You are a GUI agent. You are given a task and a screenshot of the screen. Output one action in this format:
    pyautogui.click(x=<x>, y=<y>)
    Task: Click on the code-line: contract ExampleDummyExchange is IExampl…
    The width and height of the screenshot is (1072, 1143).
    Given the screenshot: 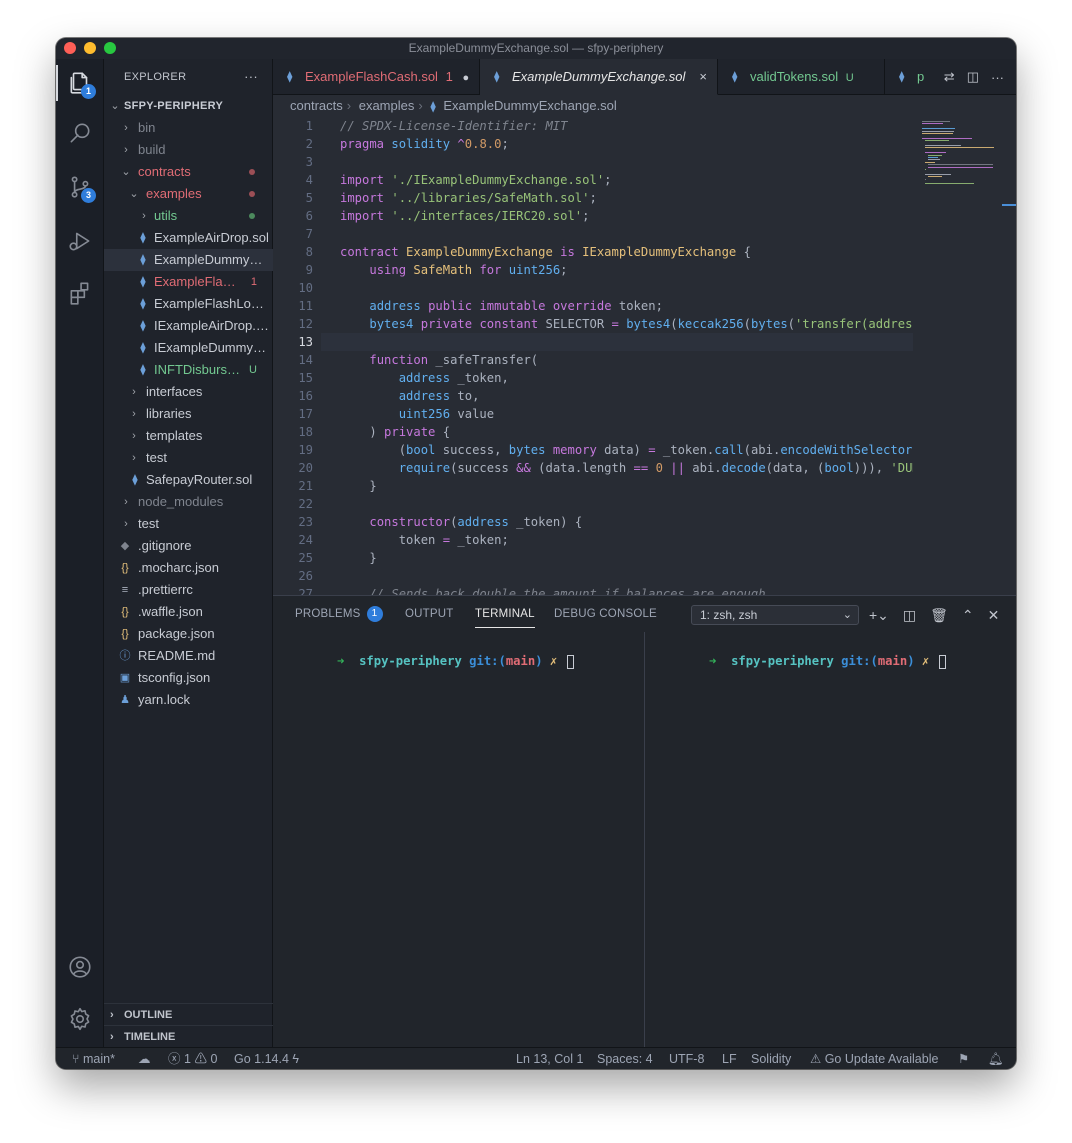 What is the action you would take?
    pyautogui.click(x=545, y=252)
    